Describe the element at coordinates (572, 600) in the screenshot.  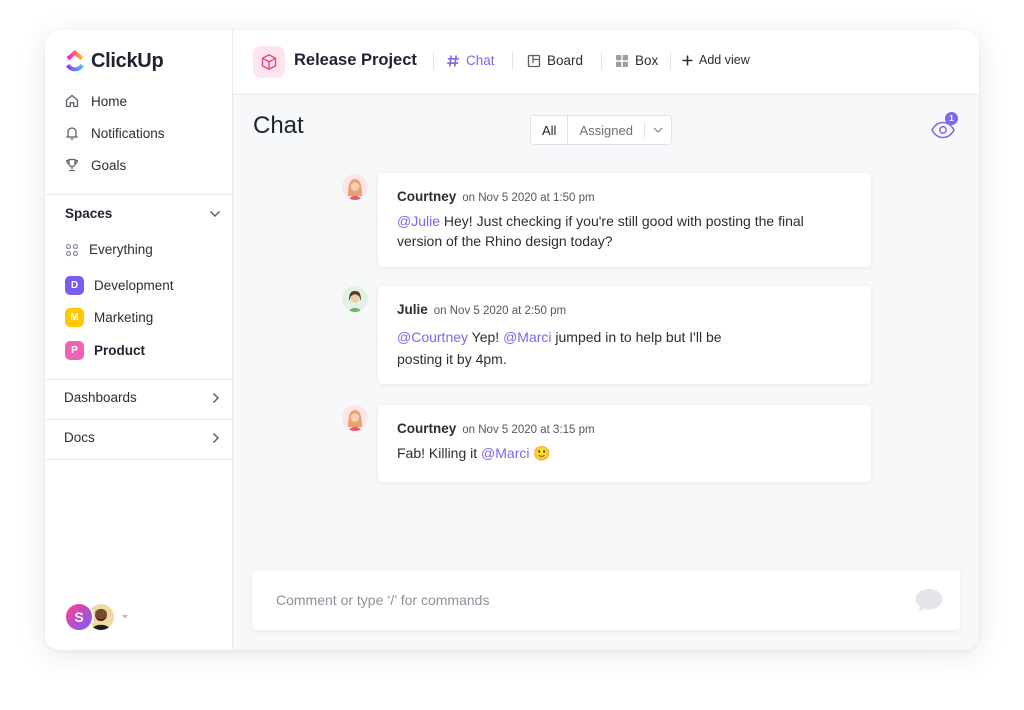
I see `comment-input` at that location.